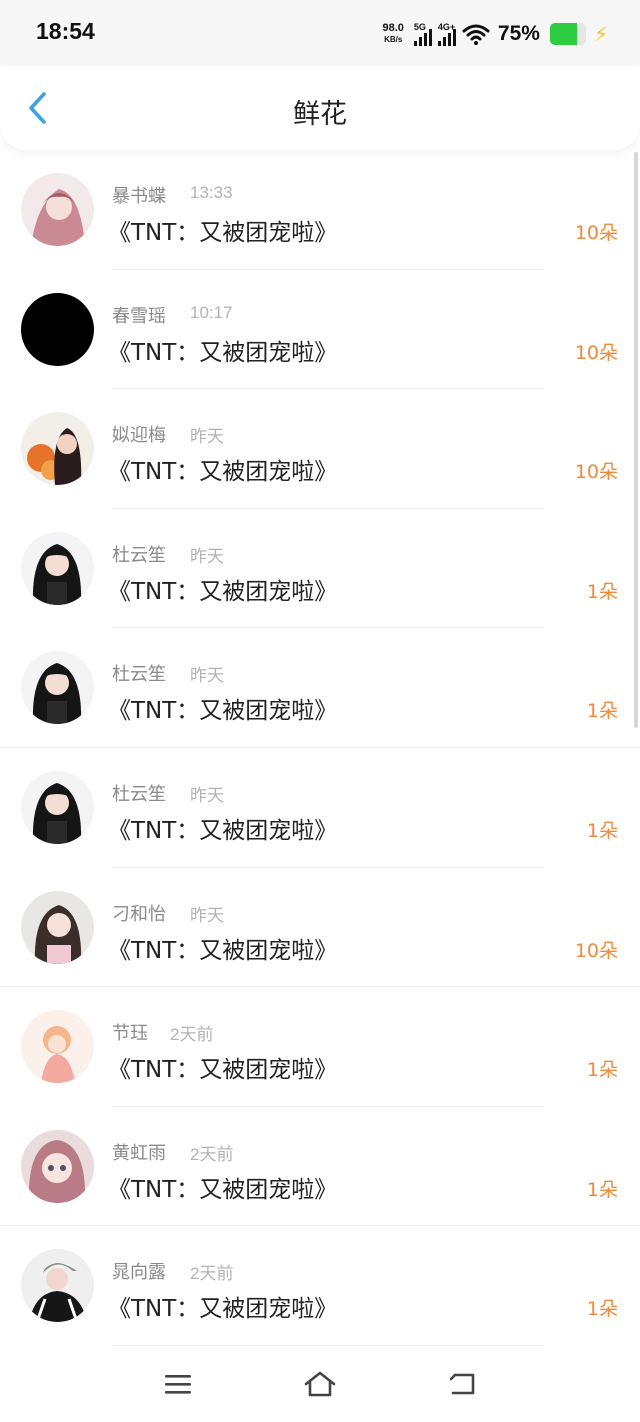  Describe the element at coordinates (320, 114) in the screenshot. I see `page-title: 鲜花` at that location.